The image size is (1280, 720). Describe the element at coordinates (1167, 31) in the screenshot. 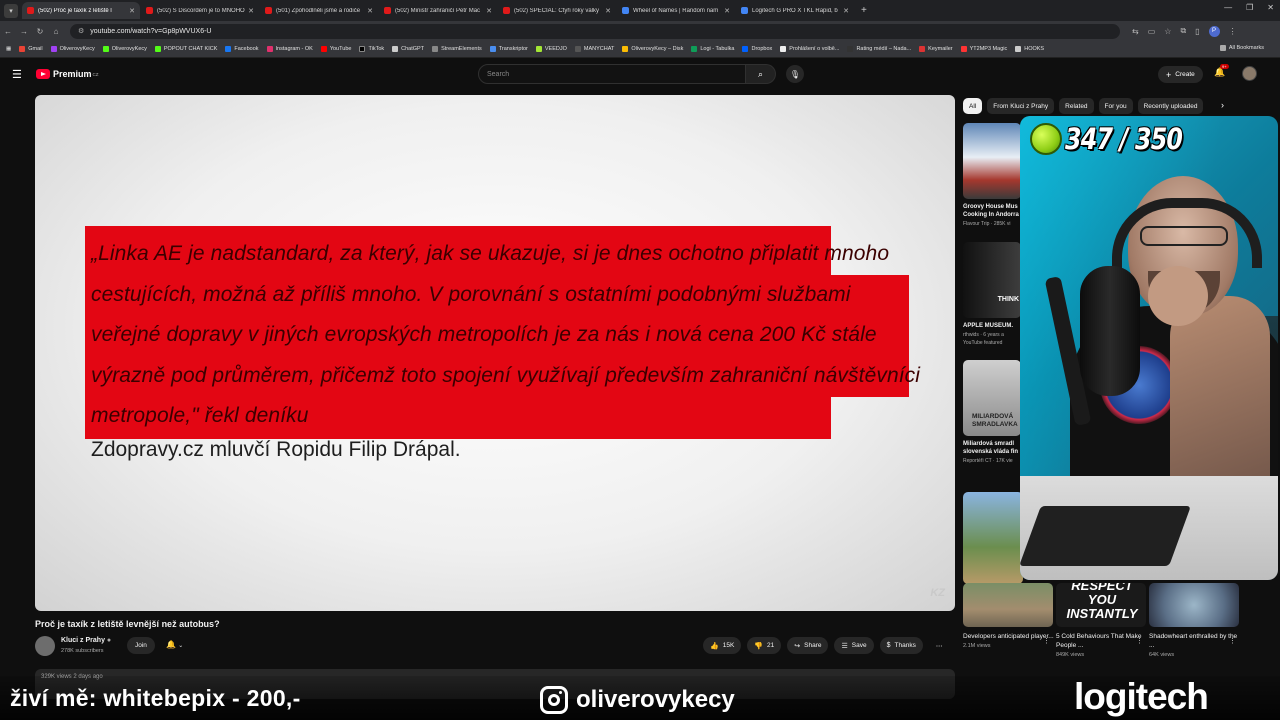

I see `bookmark-star-icon: ☆` at that location.